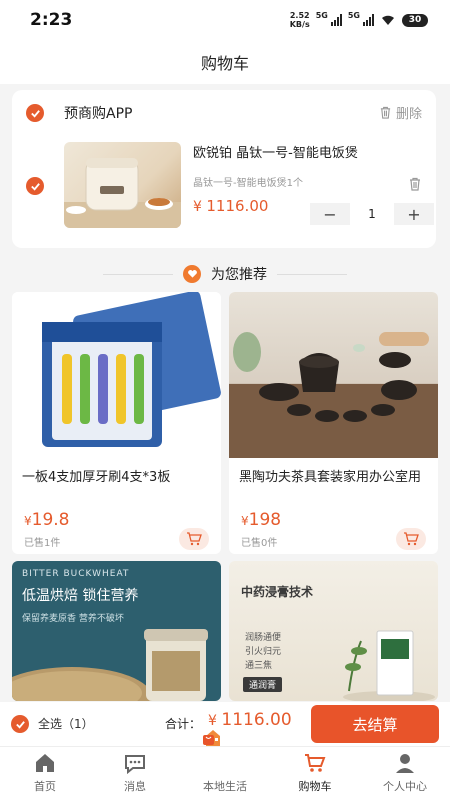 The height and width of the screenshot is (800, 450). What do you see at coordinates (261, 520) in the screenshot?
I see `product-price: ¥198` at bounding box center [261, 520].